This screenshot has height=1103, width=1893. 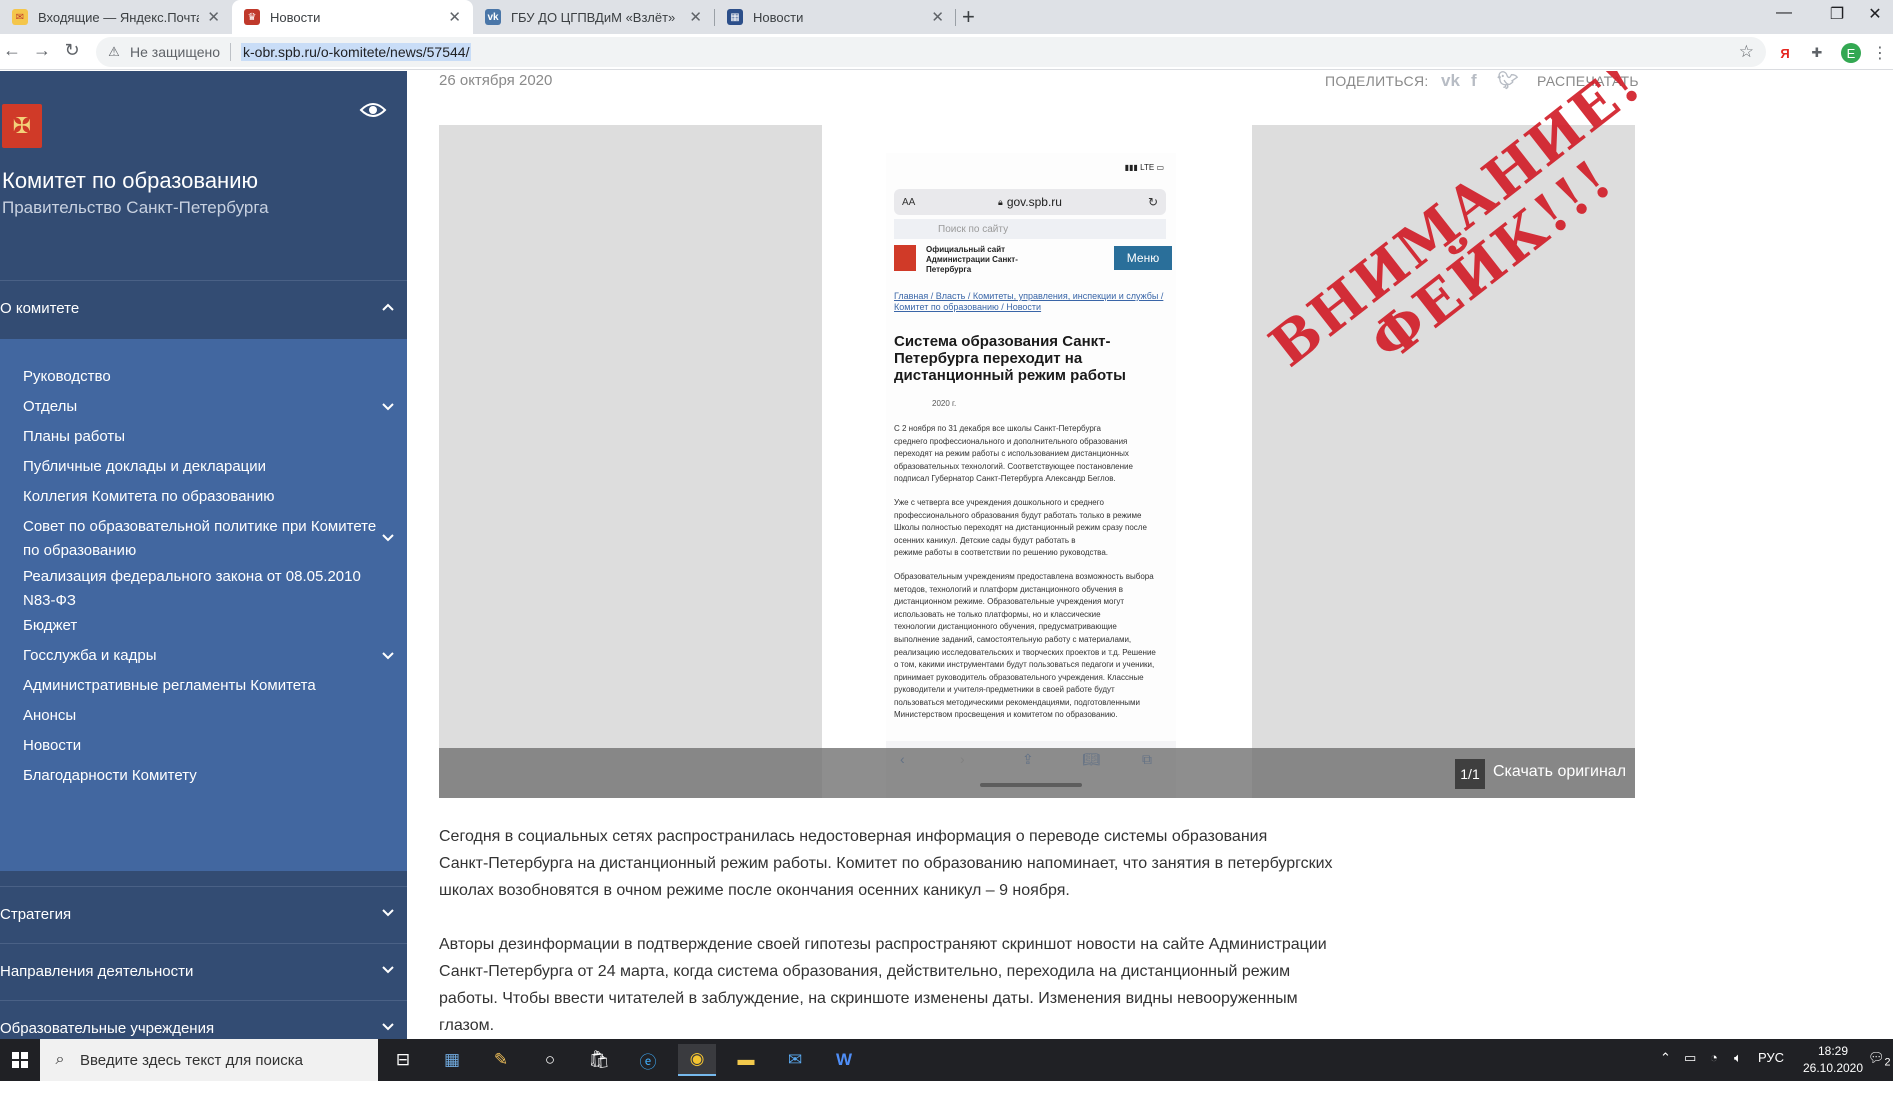 What do you see at coordinates (452, 1060) in the screenshot?
I see `calculator-icon: ▦` at bounding box center [452, 1060].